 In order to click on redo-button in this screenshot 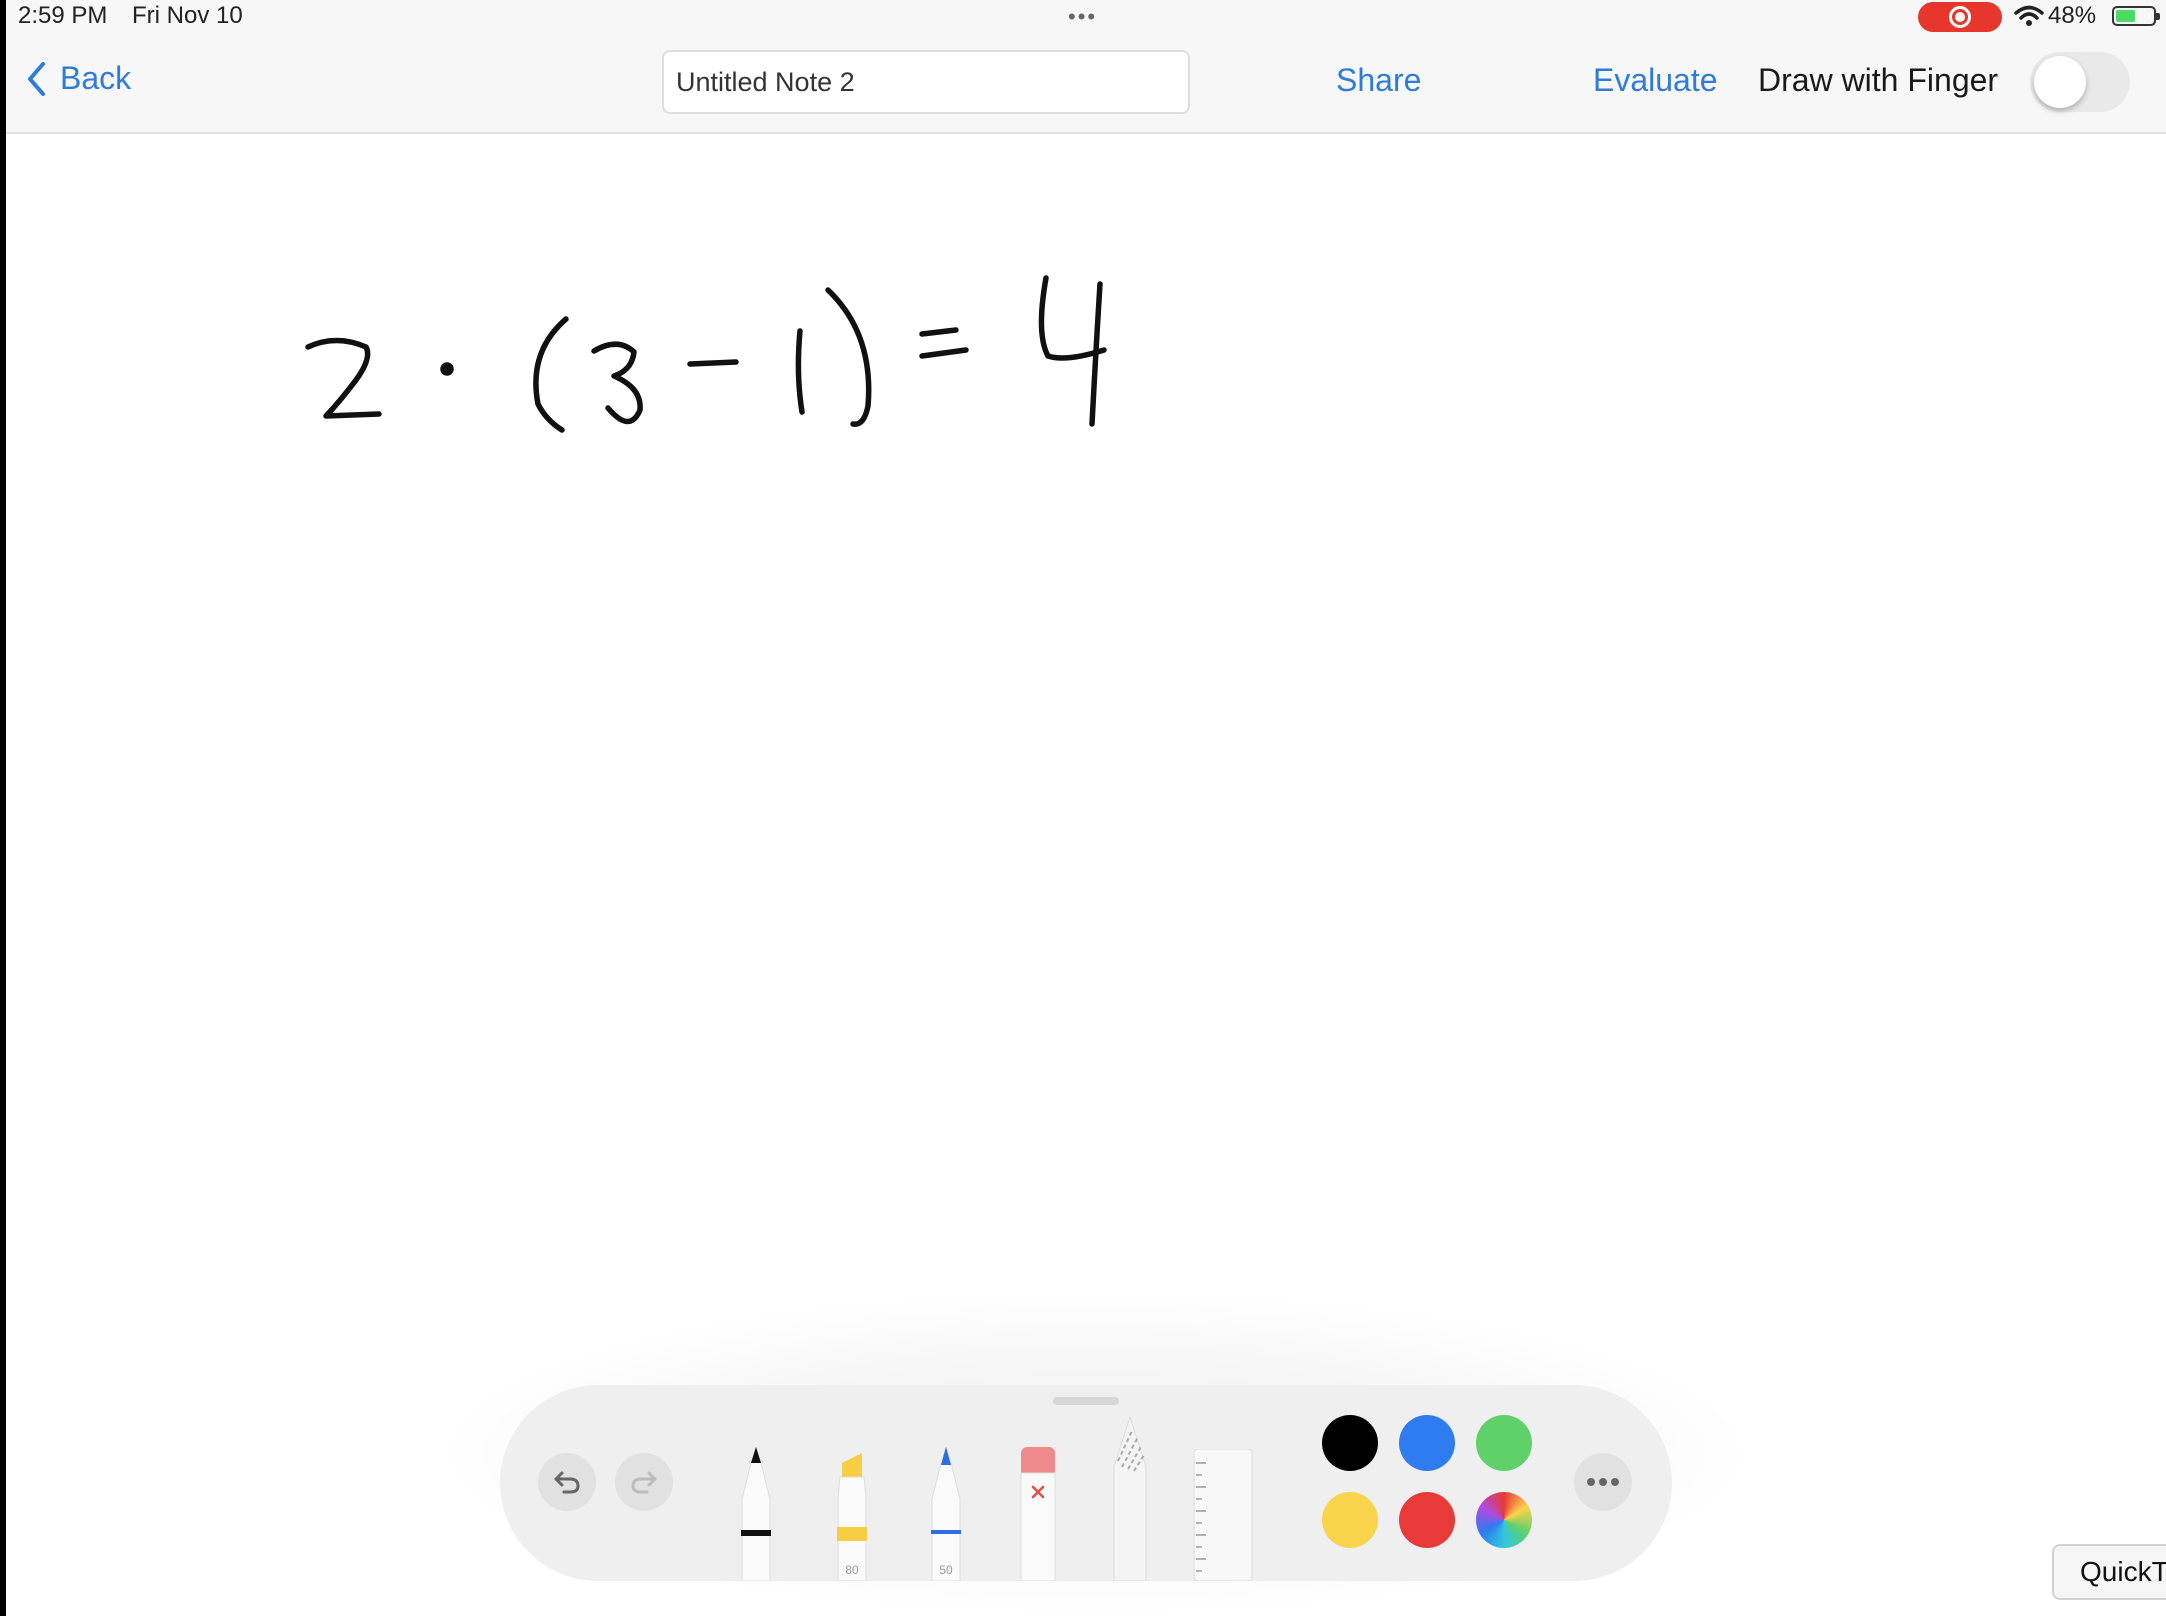, I will do `click(644, 1482)`.